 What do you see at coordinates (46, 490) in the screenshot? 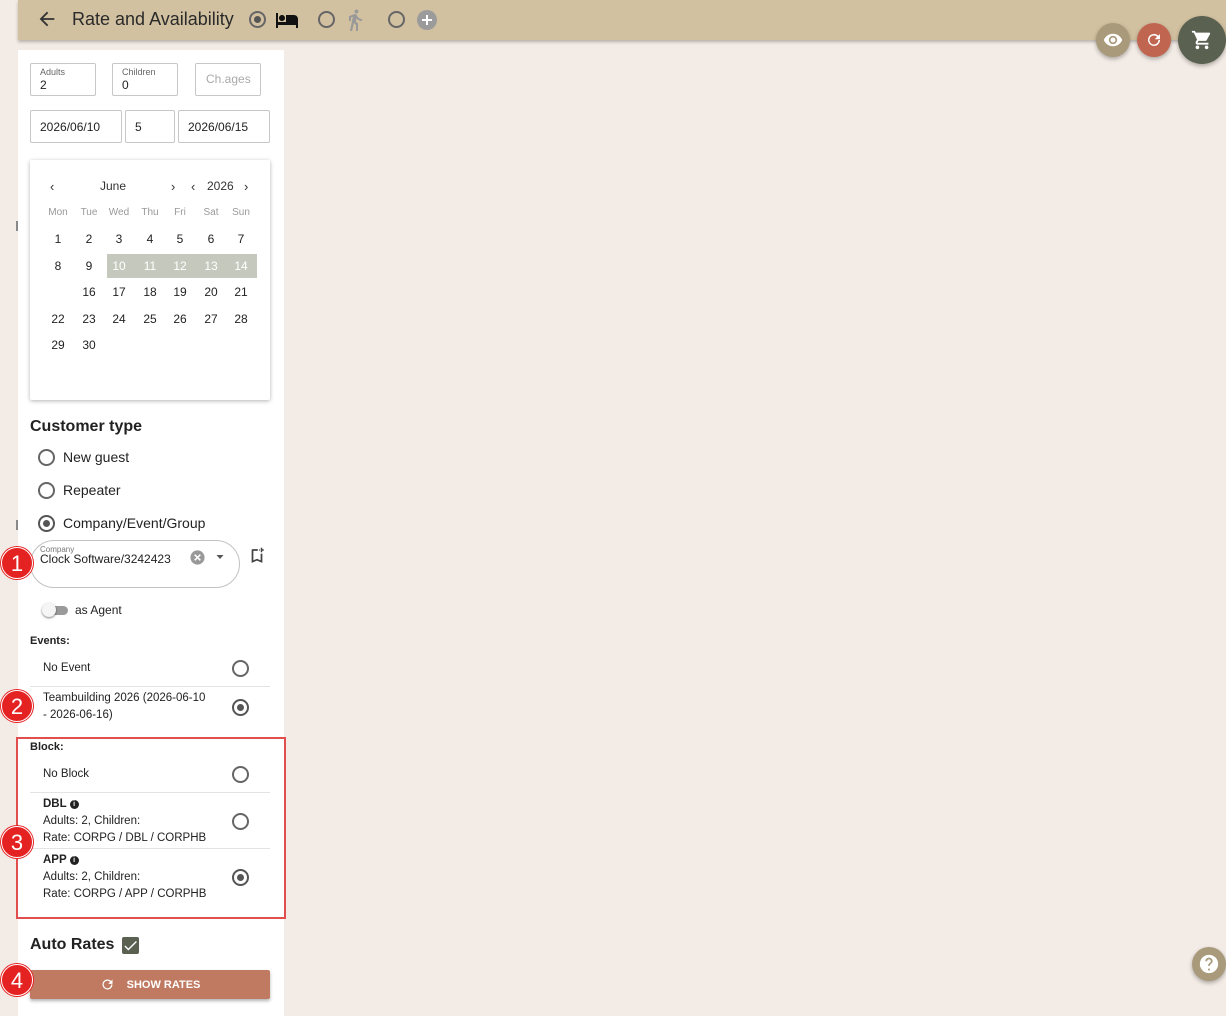
I see `radio-repeater` at bounding box center [46, 490].